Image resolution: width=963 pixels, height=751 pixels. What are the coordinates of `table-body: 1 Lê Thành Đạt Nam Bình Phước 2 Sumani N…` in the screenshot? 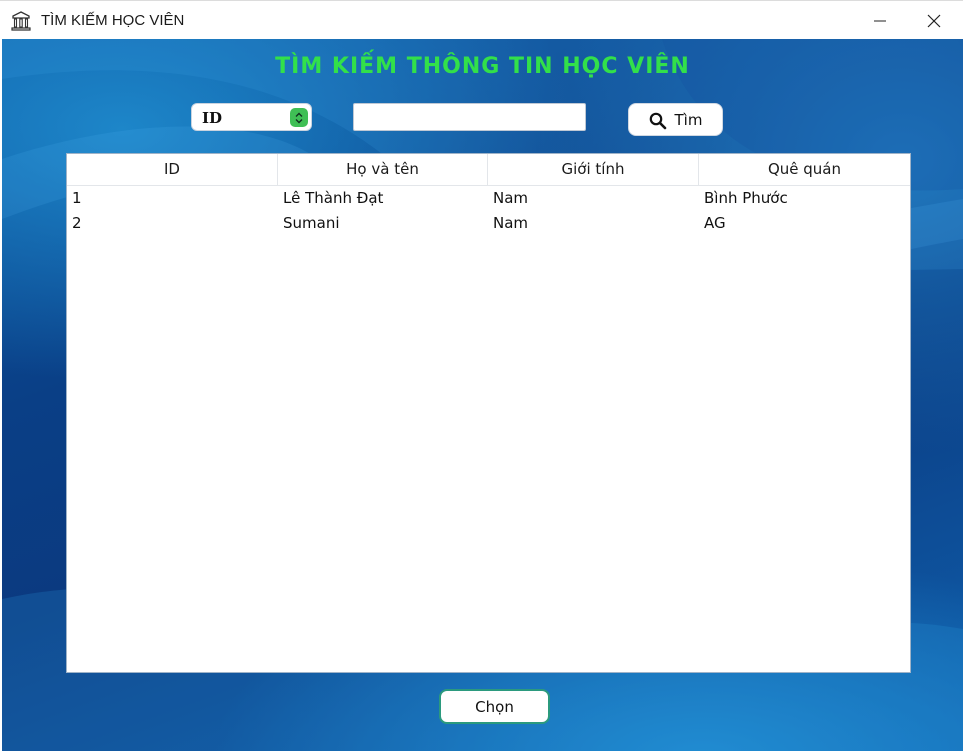 It's located at (488, 211).